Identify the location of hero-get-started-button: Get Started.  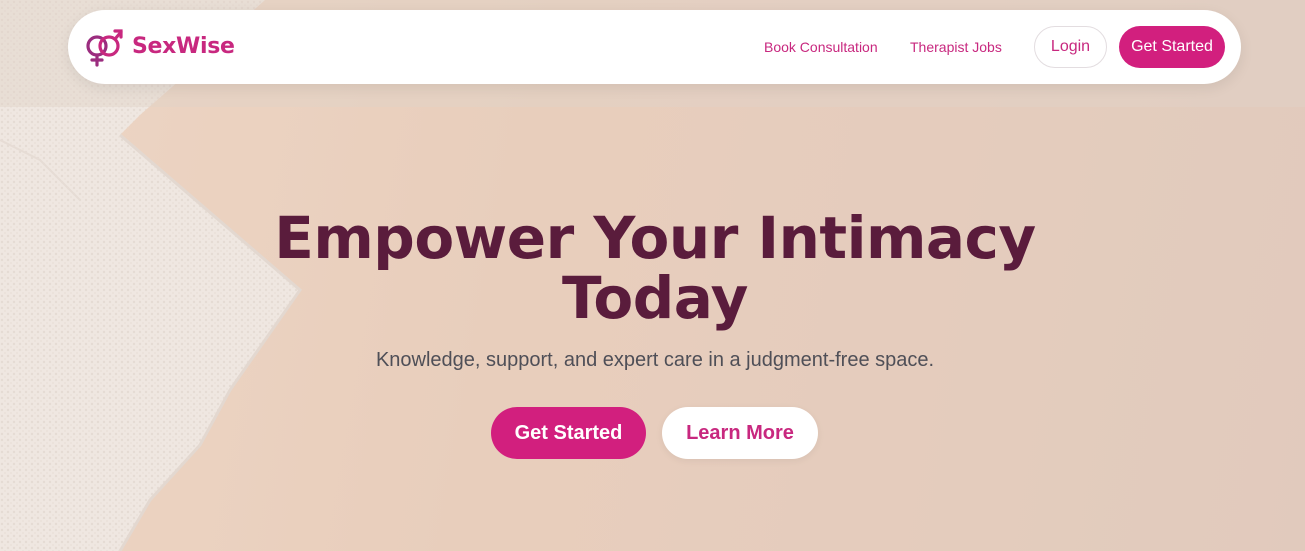
(568, 433).